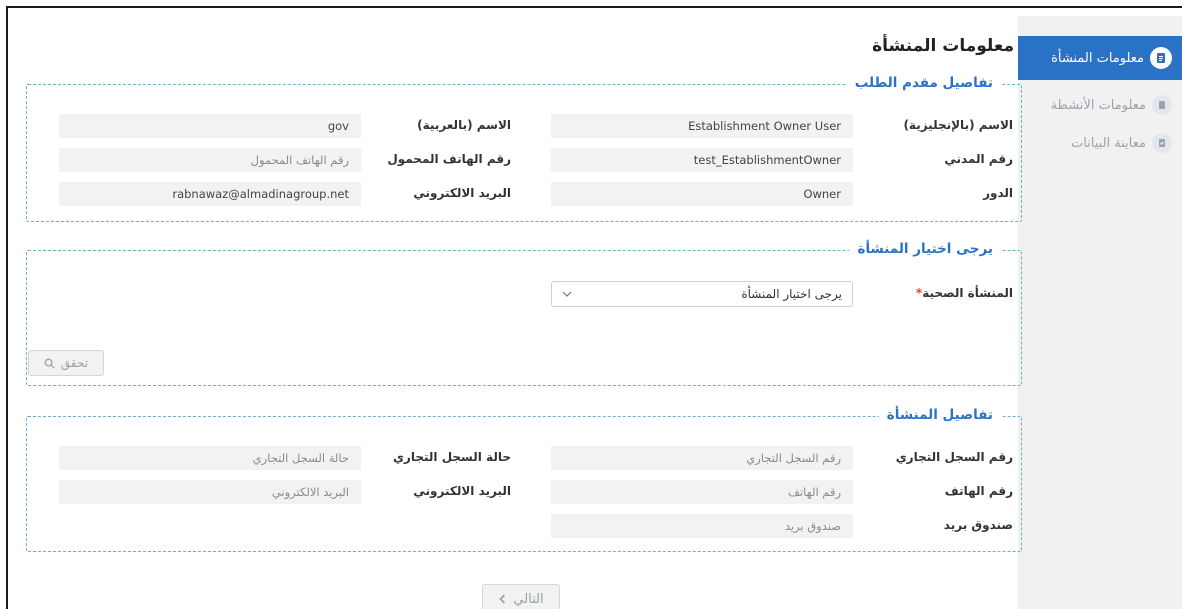  Describe the element at coordinates (939, 415) in the screenshot. I see `section-legend: تفاصيل المنشأة` at that location.